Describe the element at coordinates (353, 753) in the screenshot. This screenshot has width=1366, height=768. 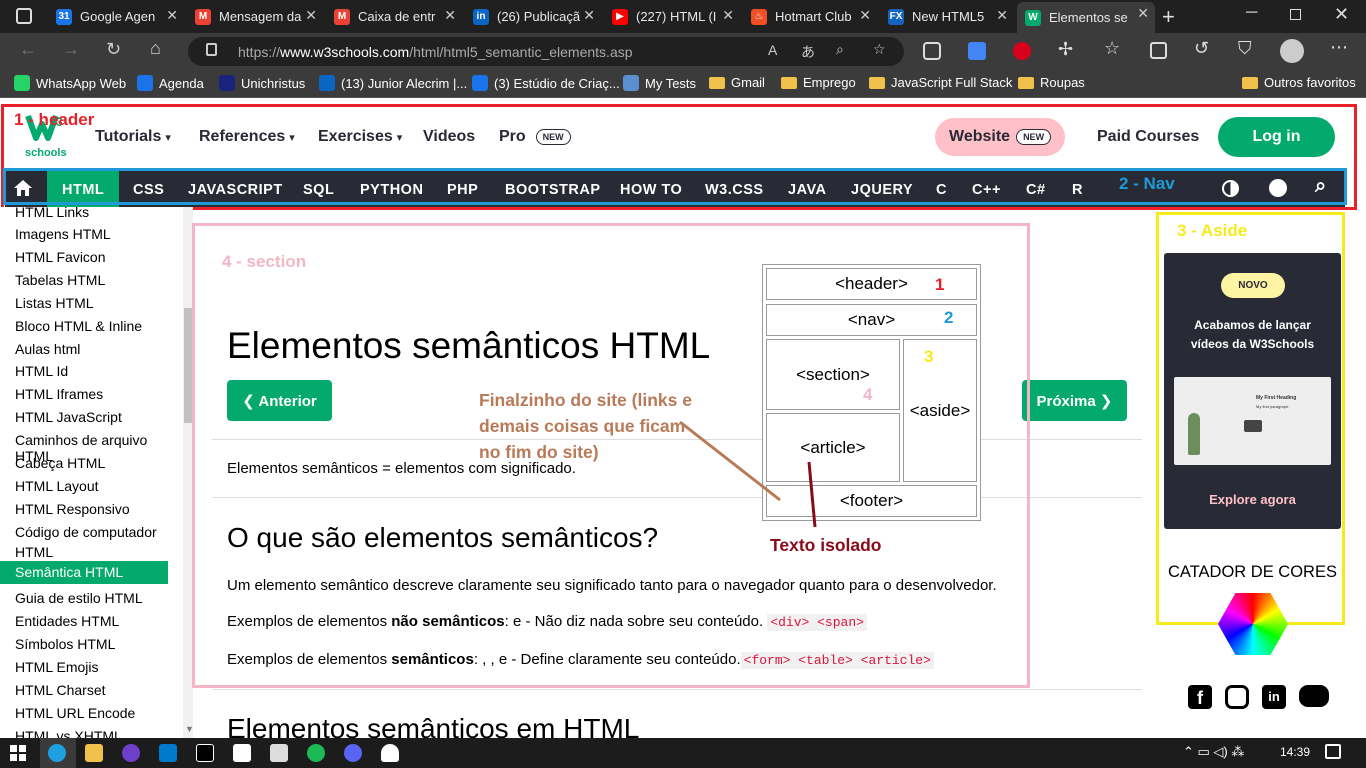
I see `discord-app-icon` at that location.